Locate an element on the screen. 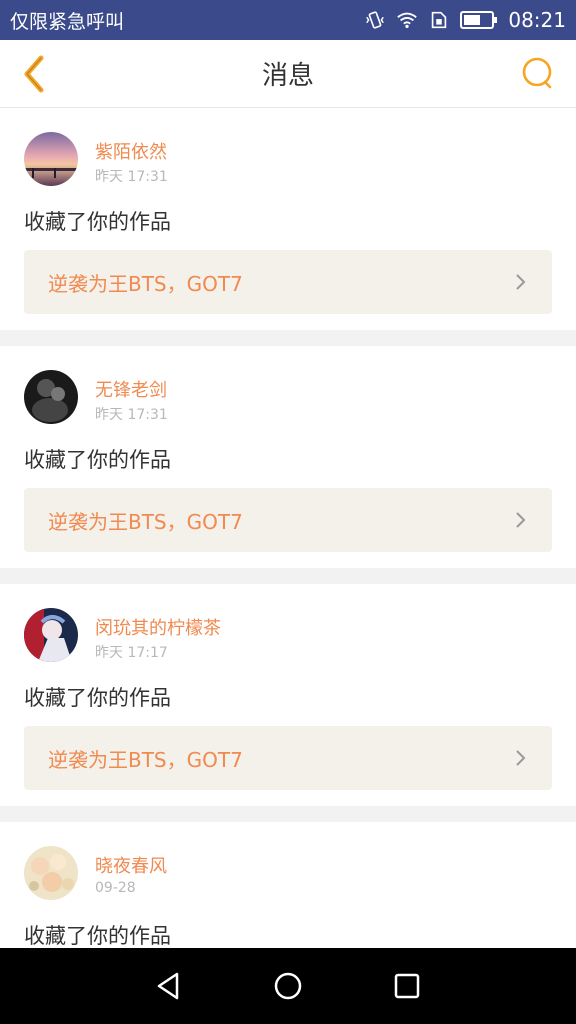  message-time: 09-28 is located at coordinates (115, 888).